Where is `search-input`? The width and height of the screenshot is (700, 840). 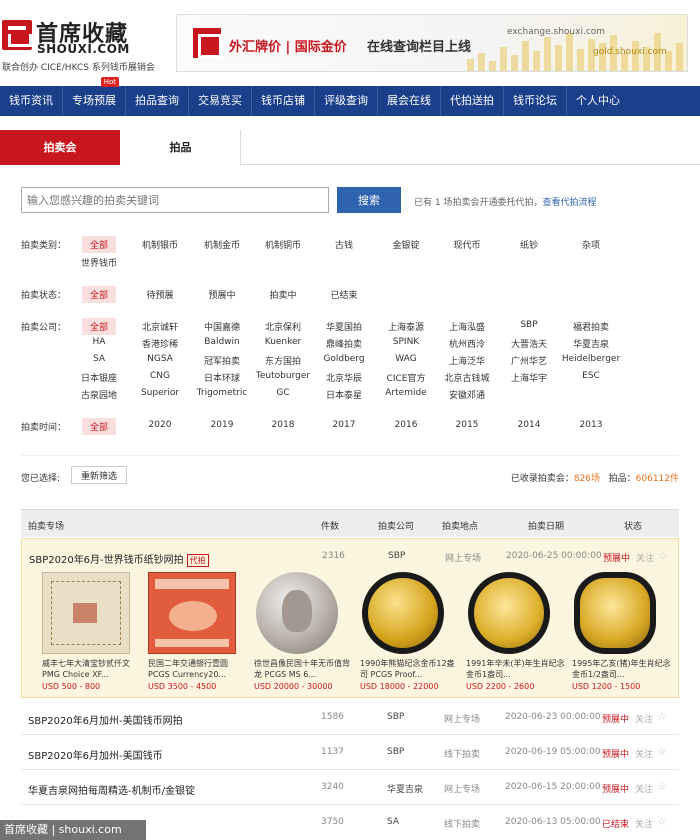
search-input is located at coordinates (175, 200).